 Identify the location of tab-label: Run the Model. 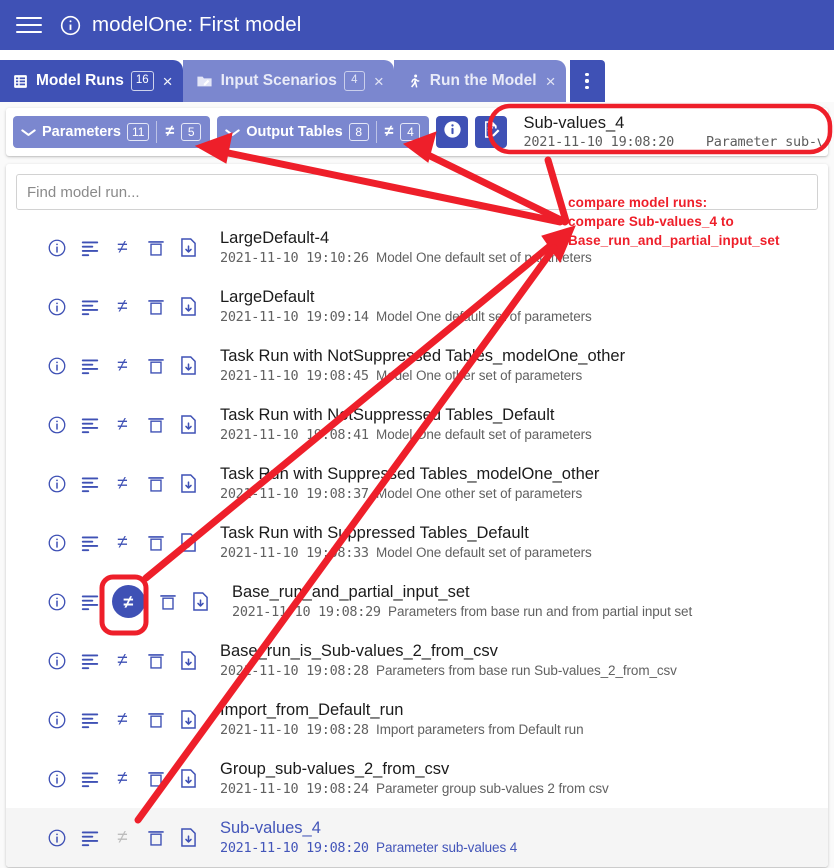
(483, 80).